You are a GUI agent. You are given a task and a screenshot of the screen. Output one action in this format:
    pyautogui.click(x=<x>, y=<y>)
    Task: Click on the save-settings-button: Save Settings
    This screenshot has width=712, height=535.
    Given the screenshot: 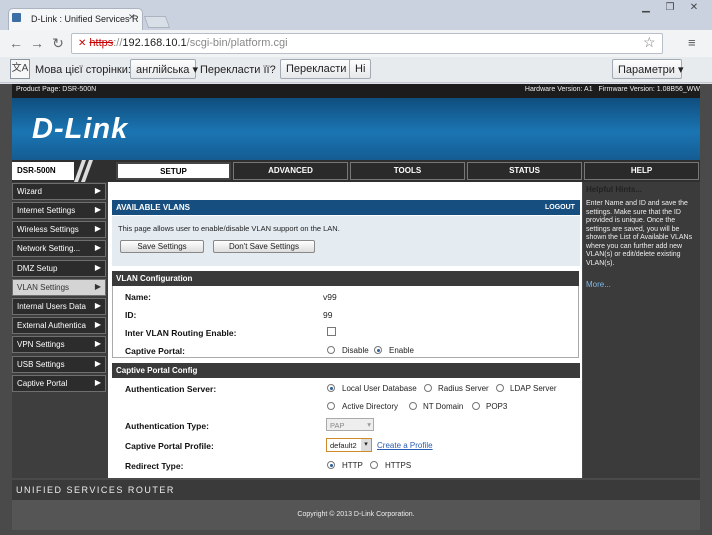 What is the action you would take?
    pyautogui.click(x=162, y=246)
    